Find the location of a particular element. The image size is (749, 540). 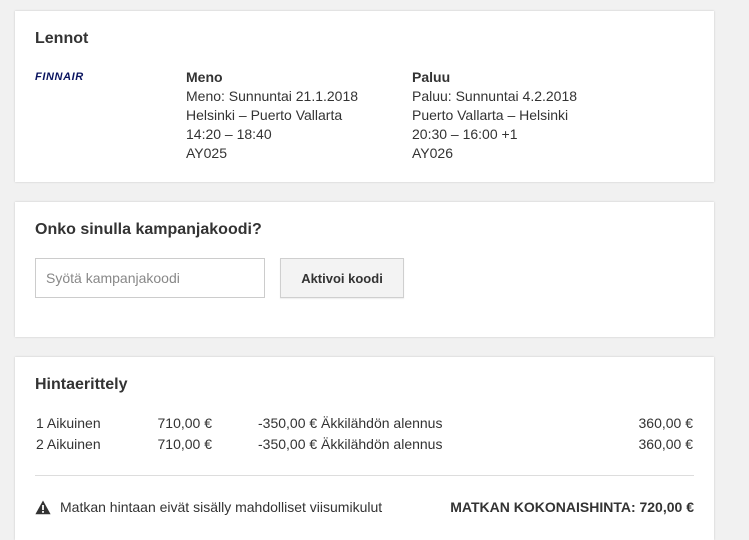

finnair-logo: FINNAIR is located at coordinates (59, 76).